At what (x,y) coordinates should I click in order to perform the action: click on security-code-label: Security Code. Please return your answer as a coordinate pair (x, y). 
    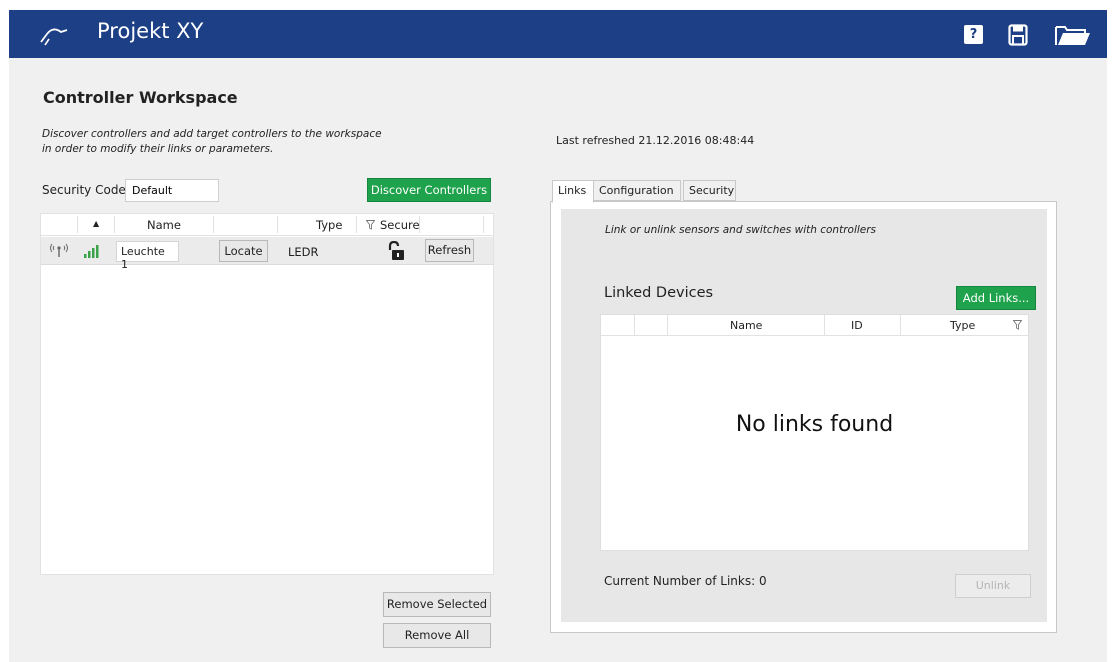
    Looking at the image, I should click on (84, 190).